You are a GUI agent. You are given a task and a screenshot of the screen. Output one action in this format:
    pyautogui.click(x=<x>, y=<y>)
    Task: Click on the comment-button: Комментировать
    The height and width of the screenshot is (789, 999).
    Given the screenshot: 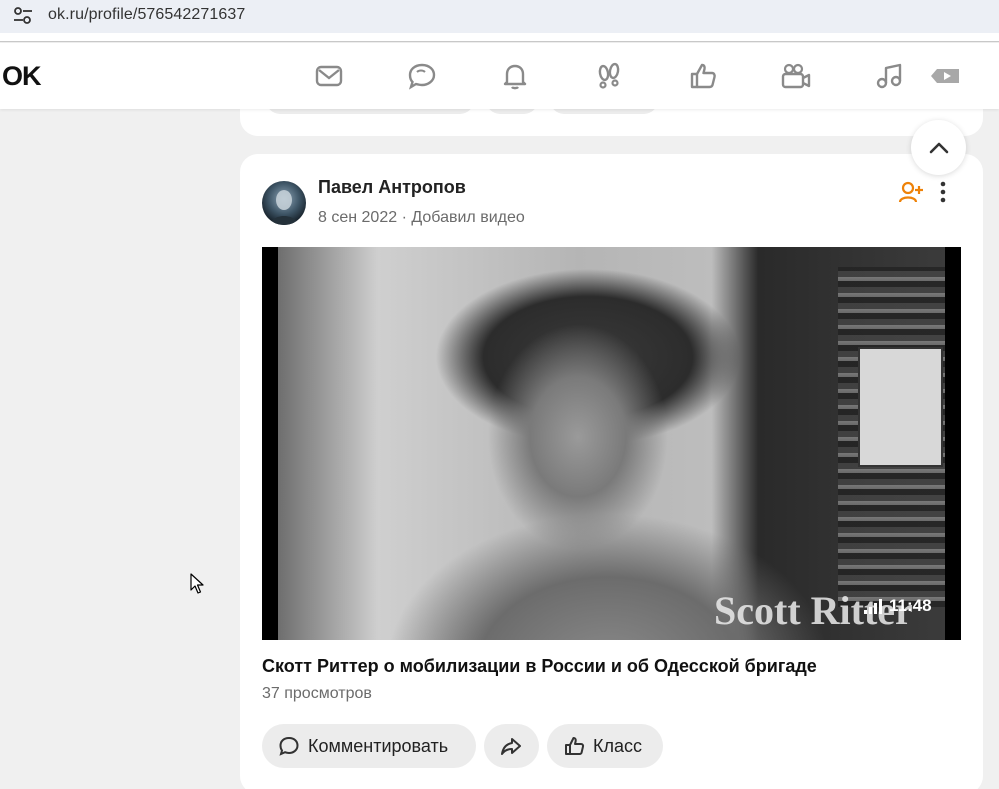 What is the action you would take?
    pyautogui.click(x=369, y=746)
    